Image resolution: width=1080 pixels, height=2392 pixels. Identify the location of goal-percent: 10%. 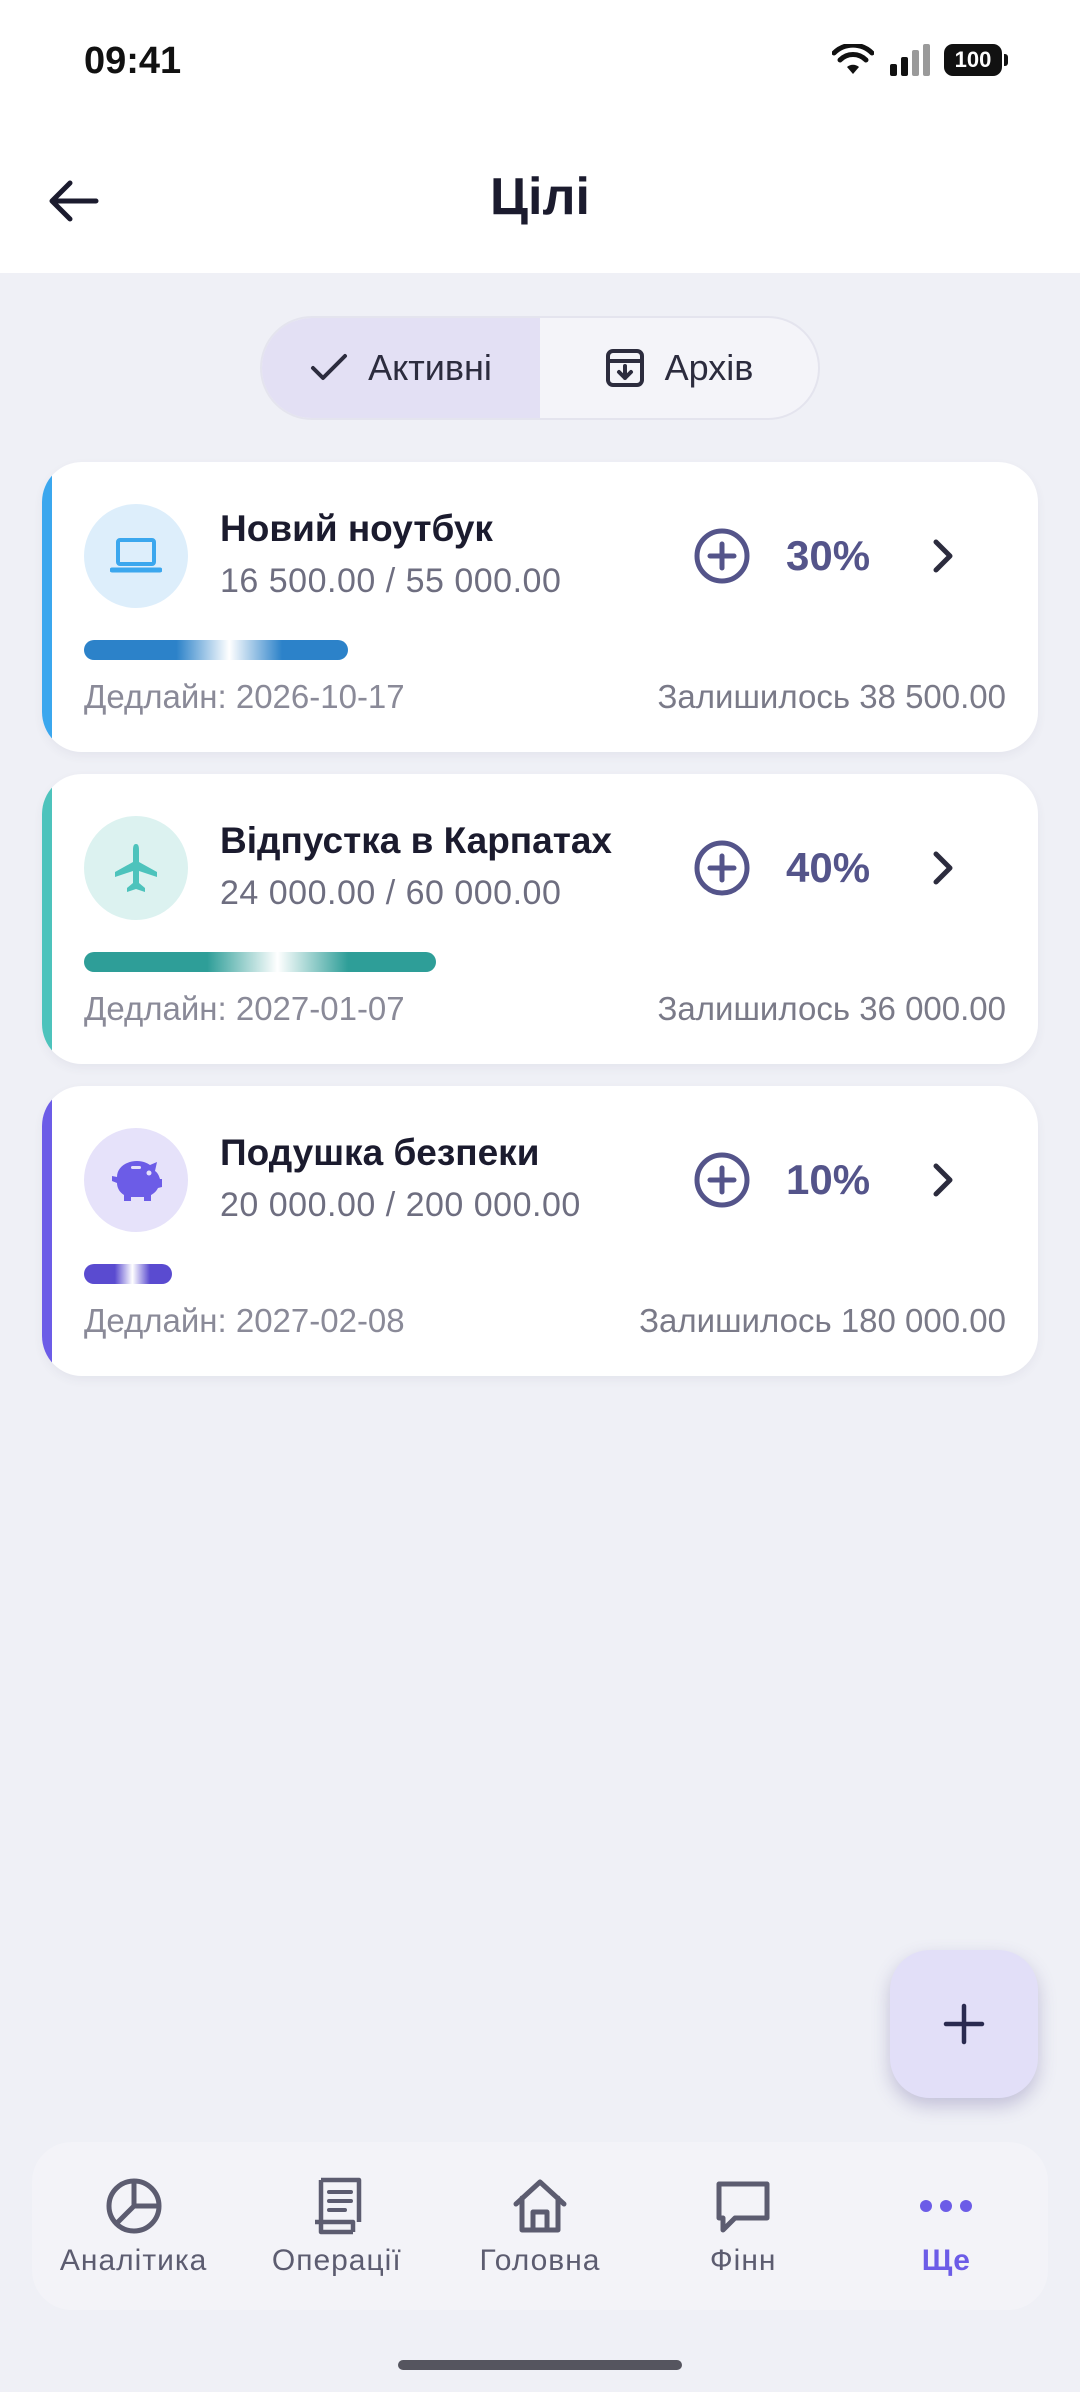
(828, 1179).